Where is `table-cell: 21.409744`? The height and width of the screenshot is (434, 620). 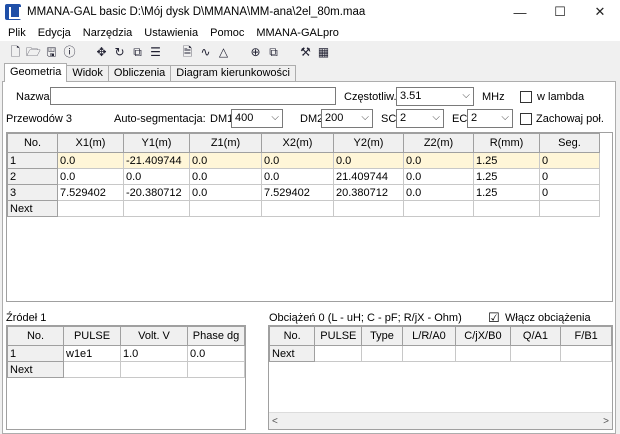
table-cell: 21.409744 is located at coordinates (368, 176).